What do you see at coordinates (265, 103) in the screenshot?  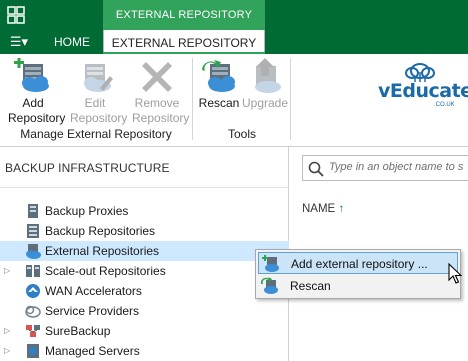 I see `upgrade-label: Upgrade` at bounding box center [265, 103].